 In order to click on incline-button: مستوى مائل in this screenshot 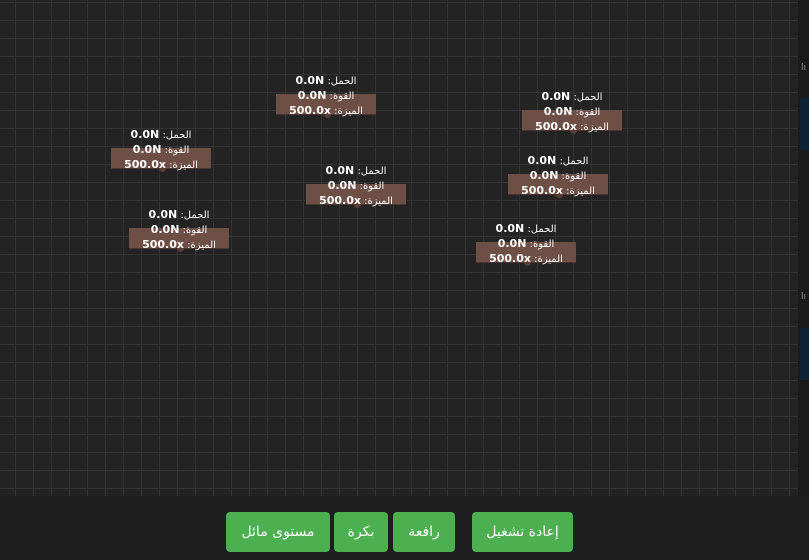, I will do `click(278, 532)`.